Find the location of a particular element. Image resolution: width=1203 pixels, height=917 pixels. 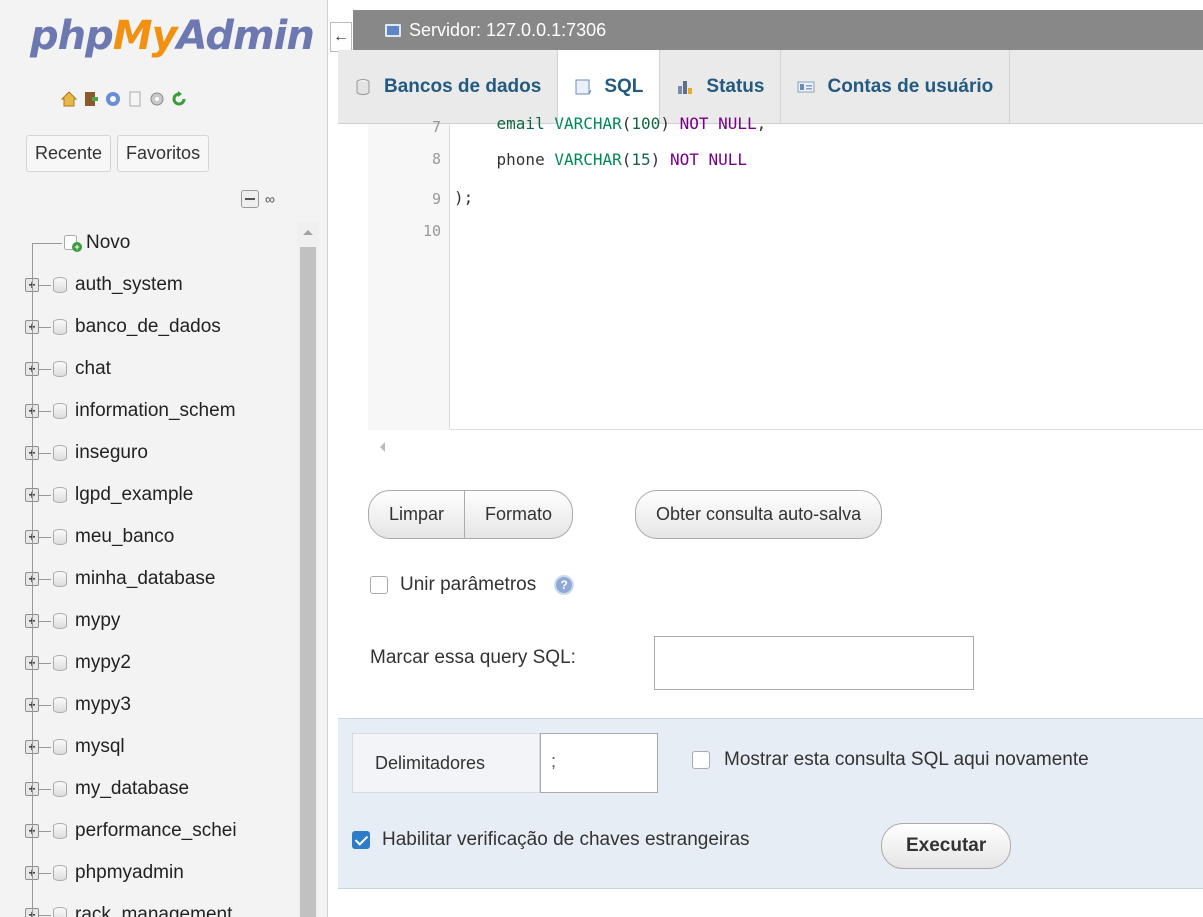

help-icon: ? is located at coordinates (564, 585).